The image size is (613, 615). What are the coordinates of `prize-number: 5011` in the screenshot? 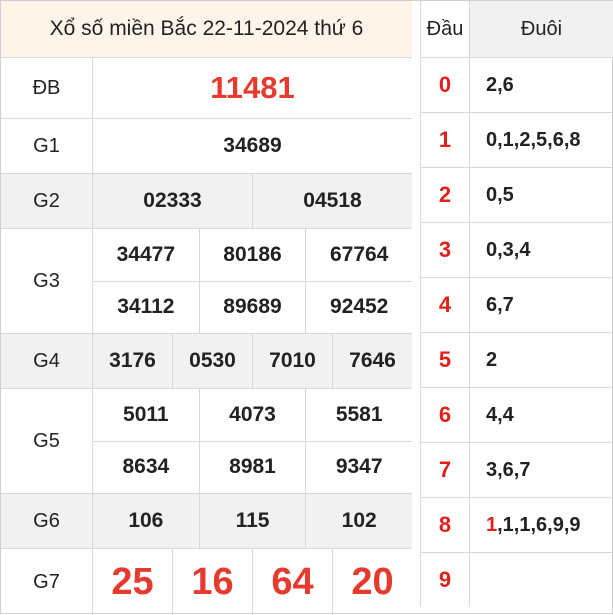 It's located at (146, 414).